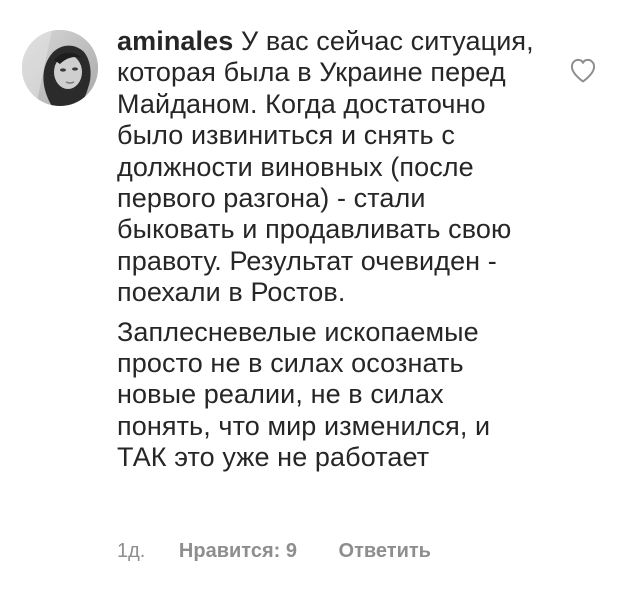 The image size is (640, 604). I want to click on reply-button: Ответить, so click(385, 551).